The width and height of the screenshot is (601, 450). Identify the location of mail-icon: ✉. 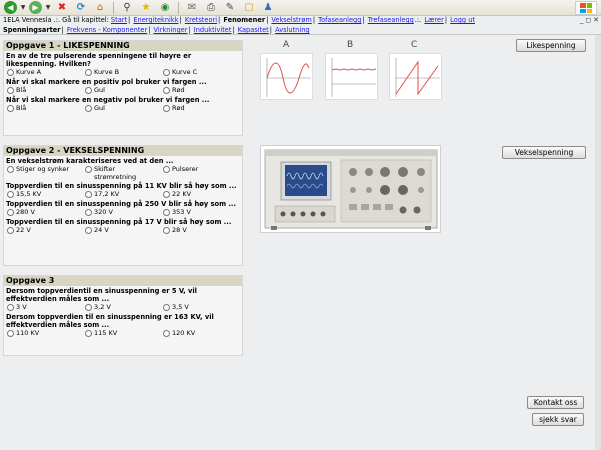
(192, 8).